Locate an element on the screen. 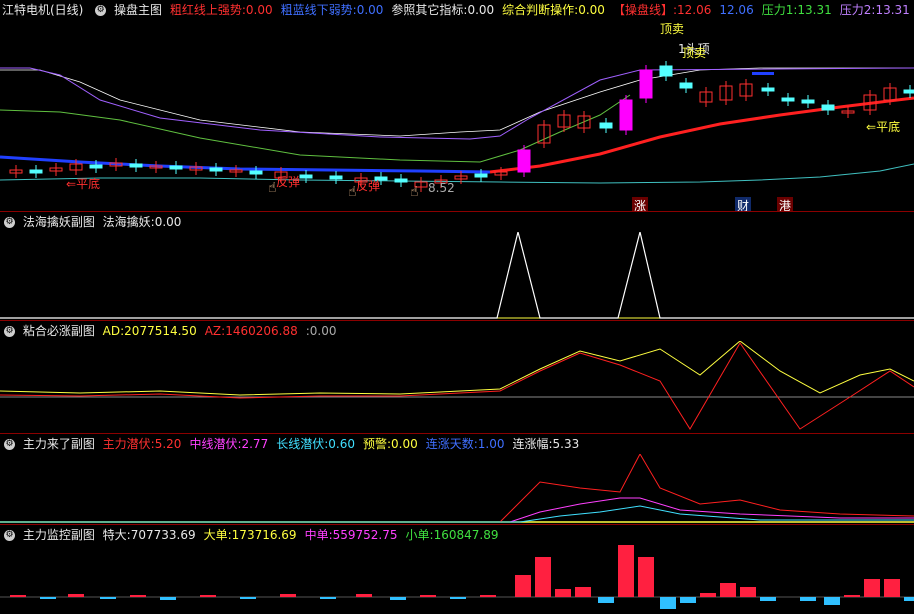 This screenshot has width=914, height=614. annotation-low-ping-2: ⇐平底 is located at coordinates (883, 127).